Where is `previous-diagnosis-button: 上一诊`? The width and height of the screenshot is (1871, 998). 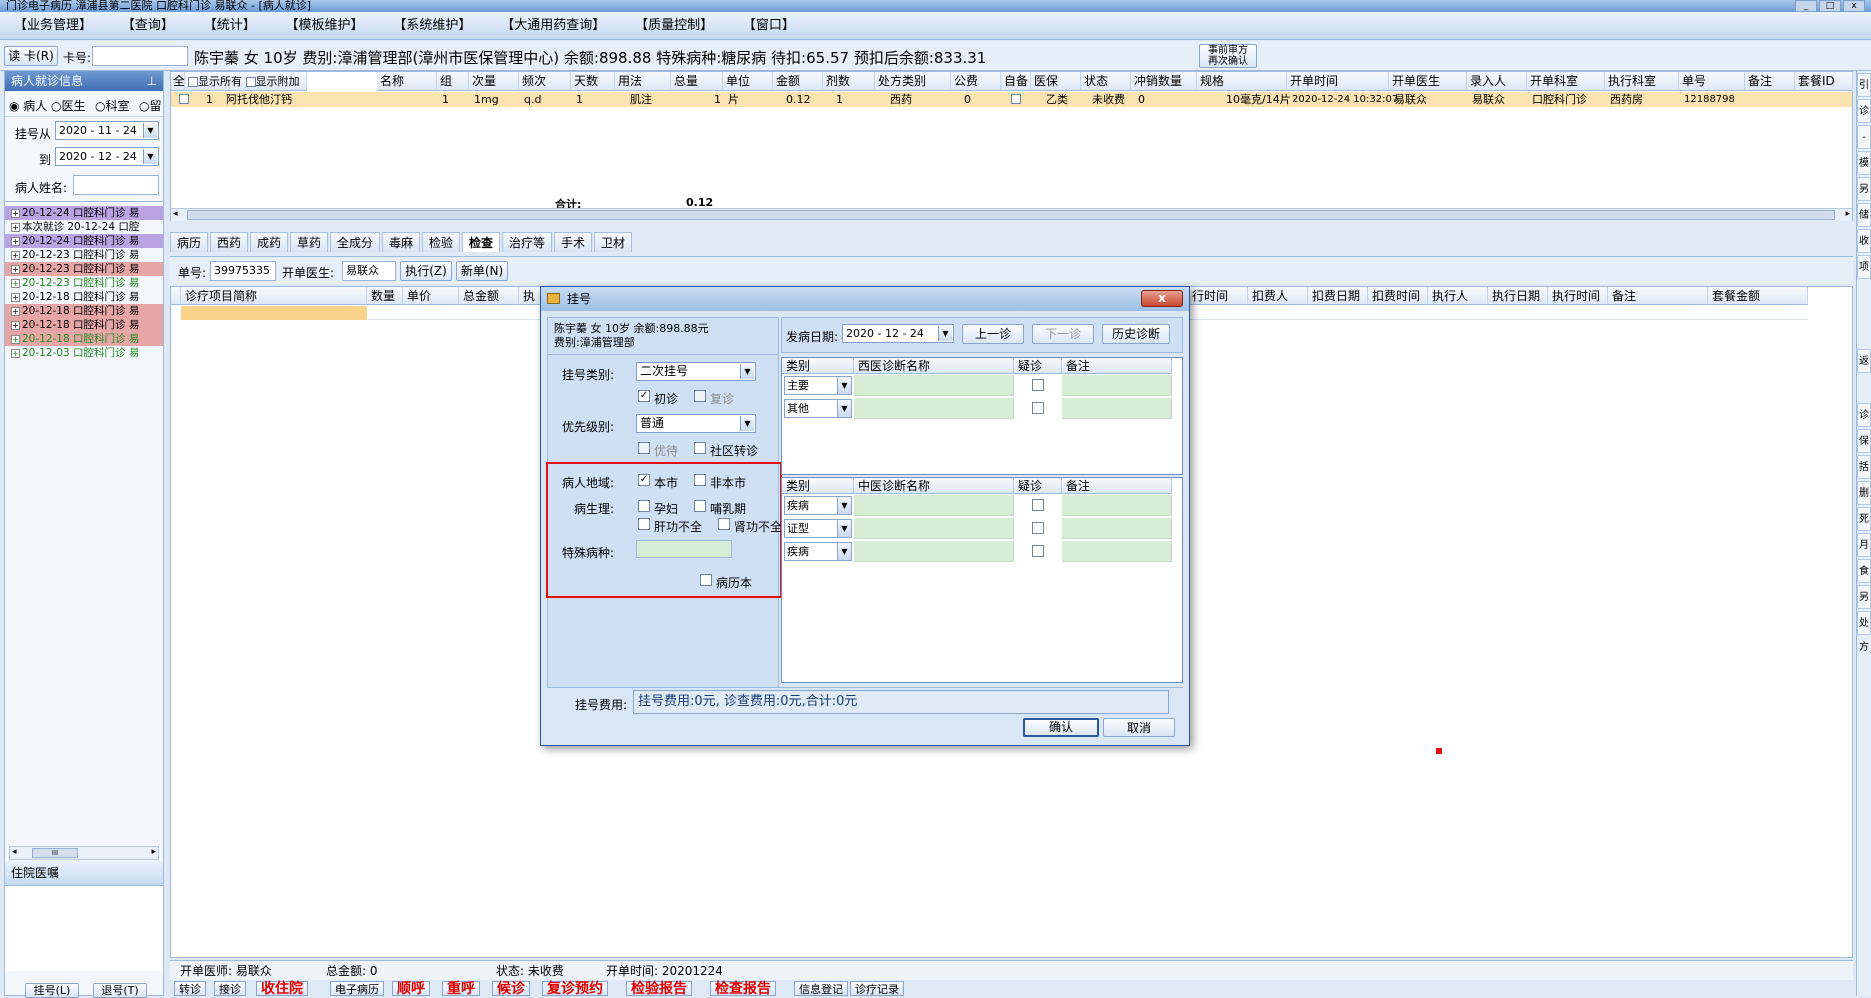
previous-diagnosis-button: 上一诊 is located at coordinates (993, 334).